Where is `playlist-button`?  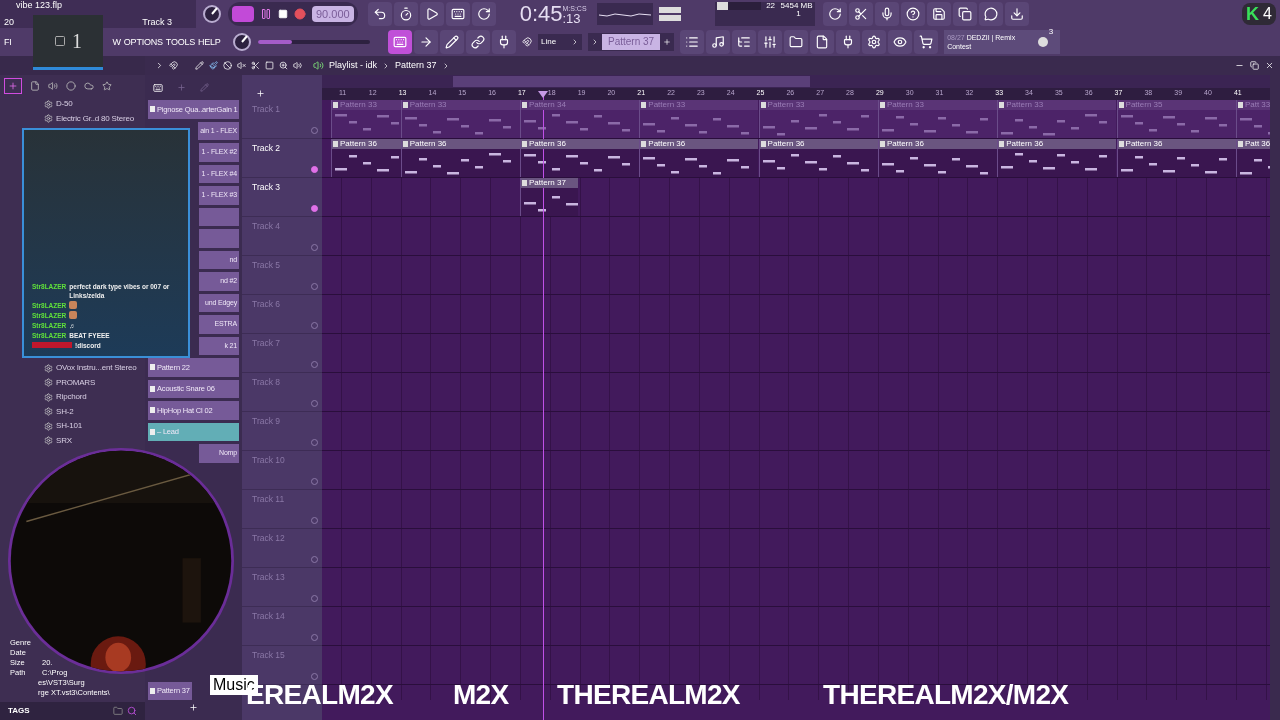 playlist-button is located at coordinates (692, 42).